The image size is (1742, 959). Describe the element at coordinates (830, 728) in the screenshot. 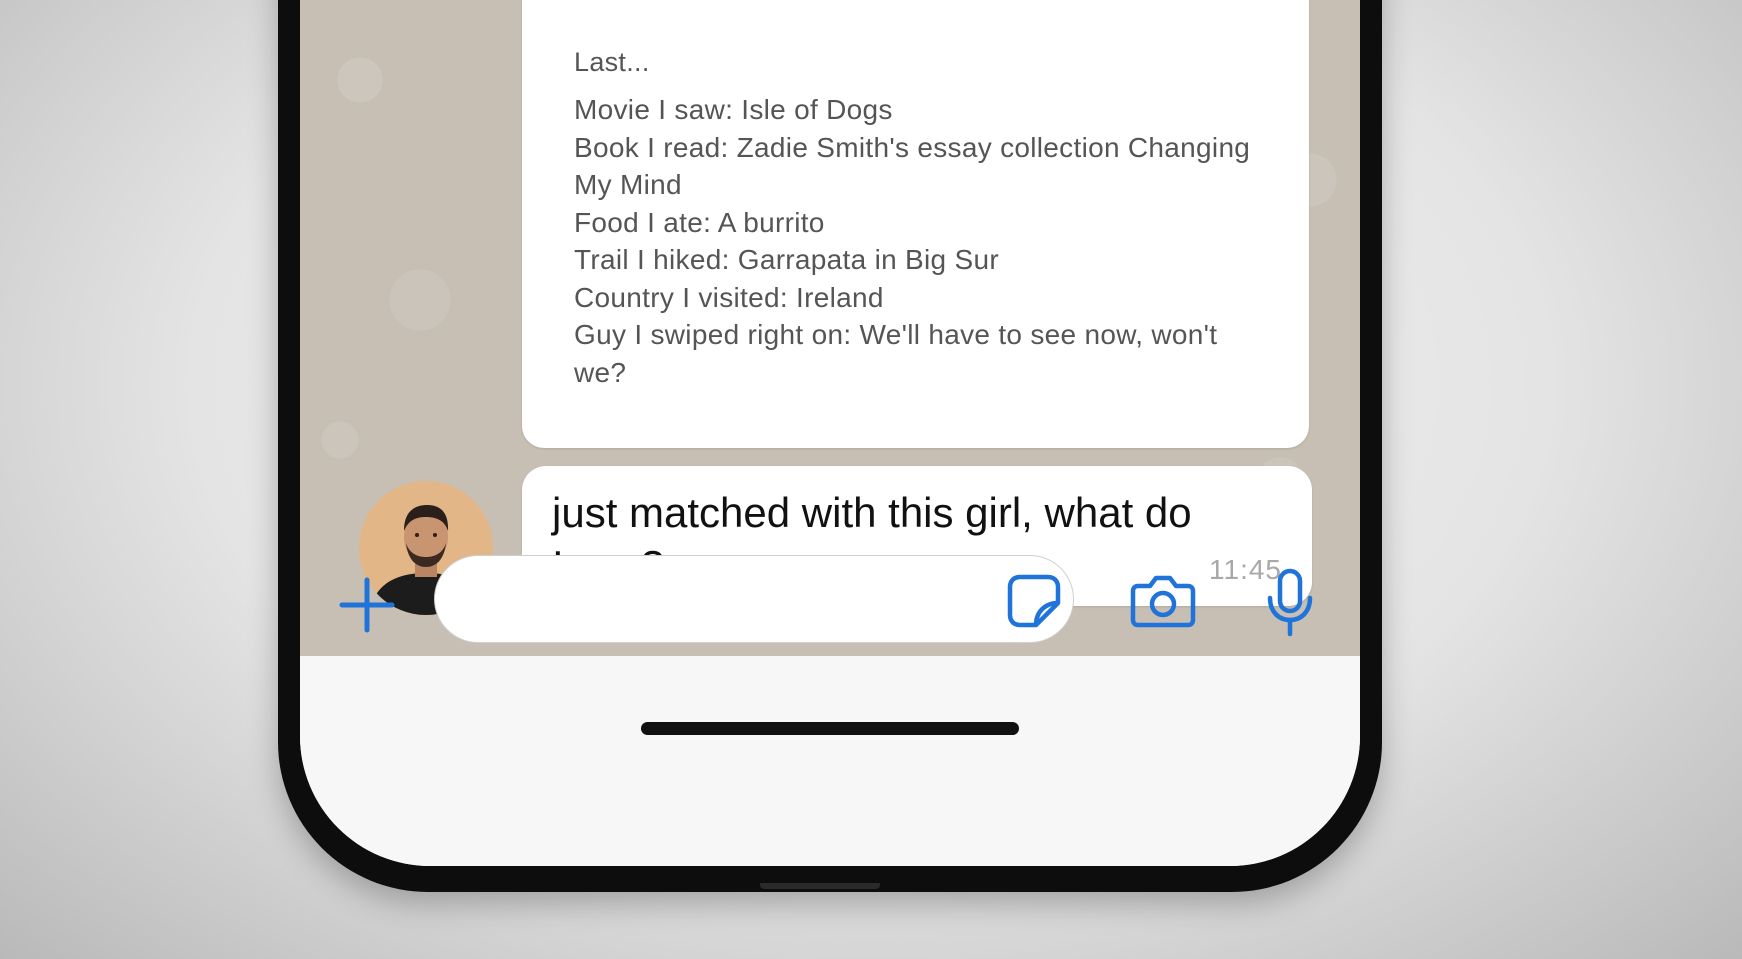

I see `home-indicator` at that location.